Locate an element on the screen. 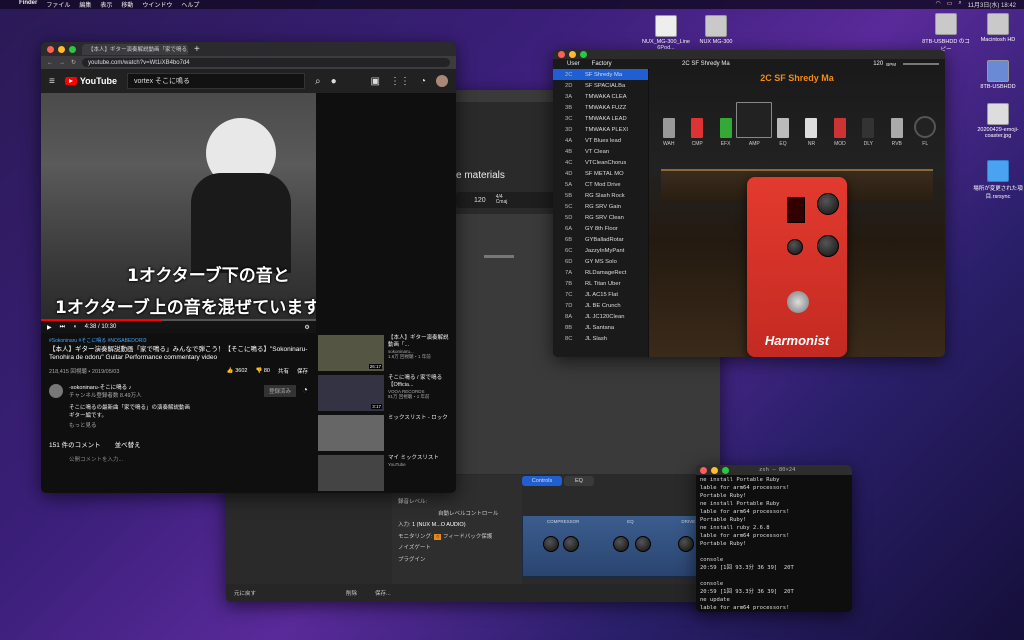  desktop-icon: Macintosh HD is located at coordinates (998, 28).